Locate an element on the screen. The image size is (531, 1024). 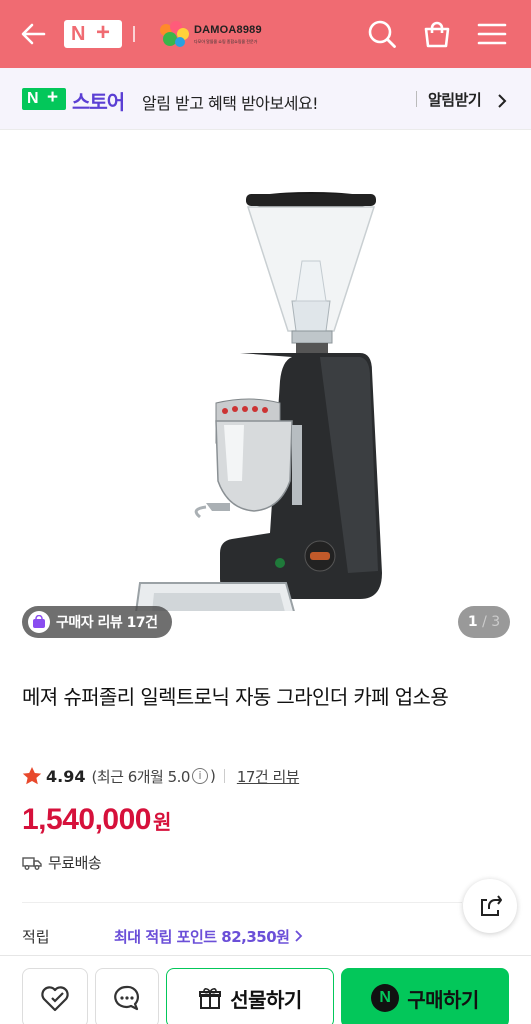
section-divider is located at coordinates (242, 902).